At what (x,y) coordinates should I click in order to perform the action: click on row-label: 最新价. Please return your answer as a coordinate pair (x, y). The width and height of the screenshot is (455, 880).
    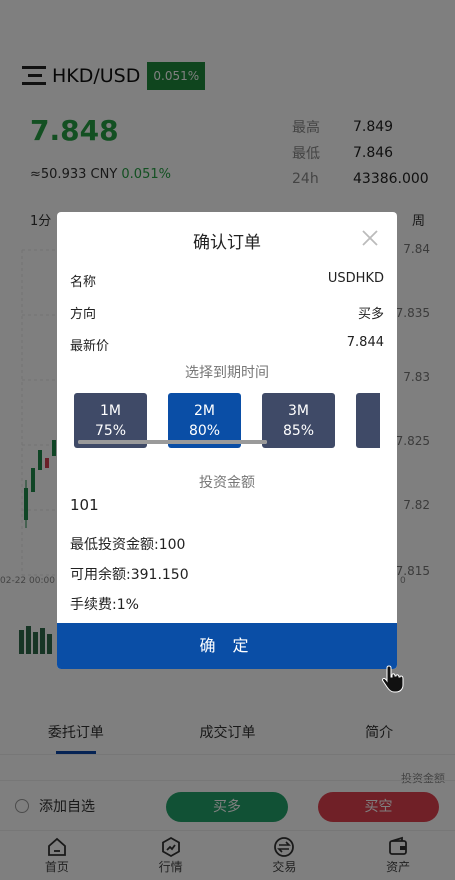
    Looking at the image, I should click on (90, 346).